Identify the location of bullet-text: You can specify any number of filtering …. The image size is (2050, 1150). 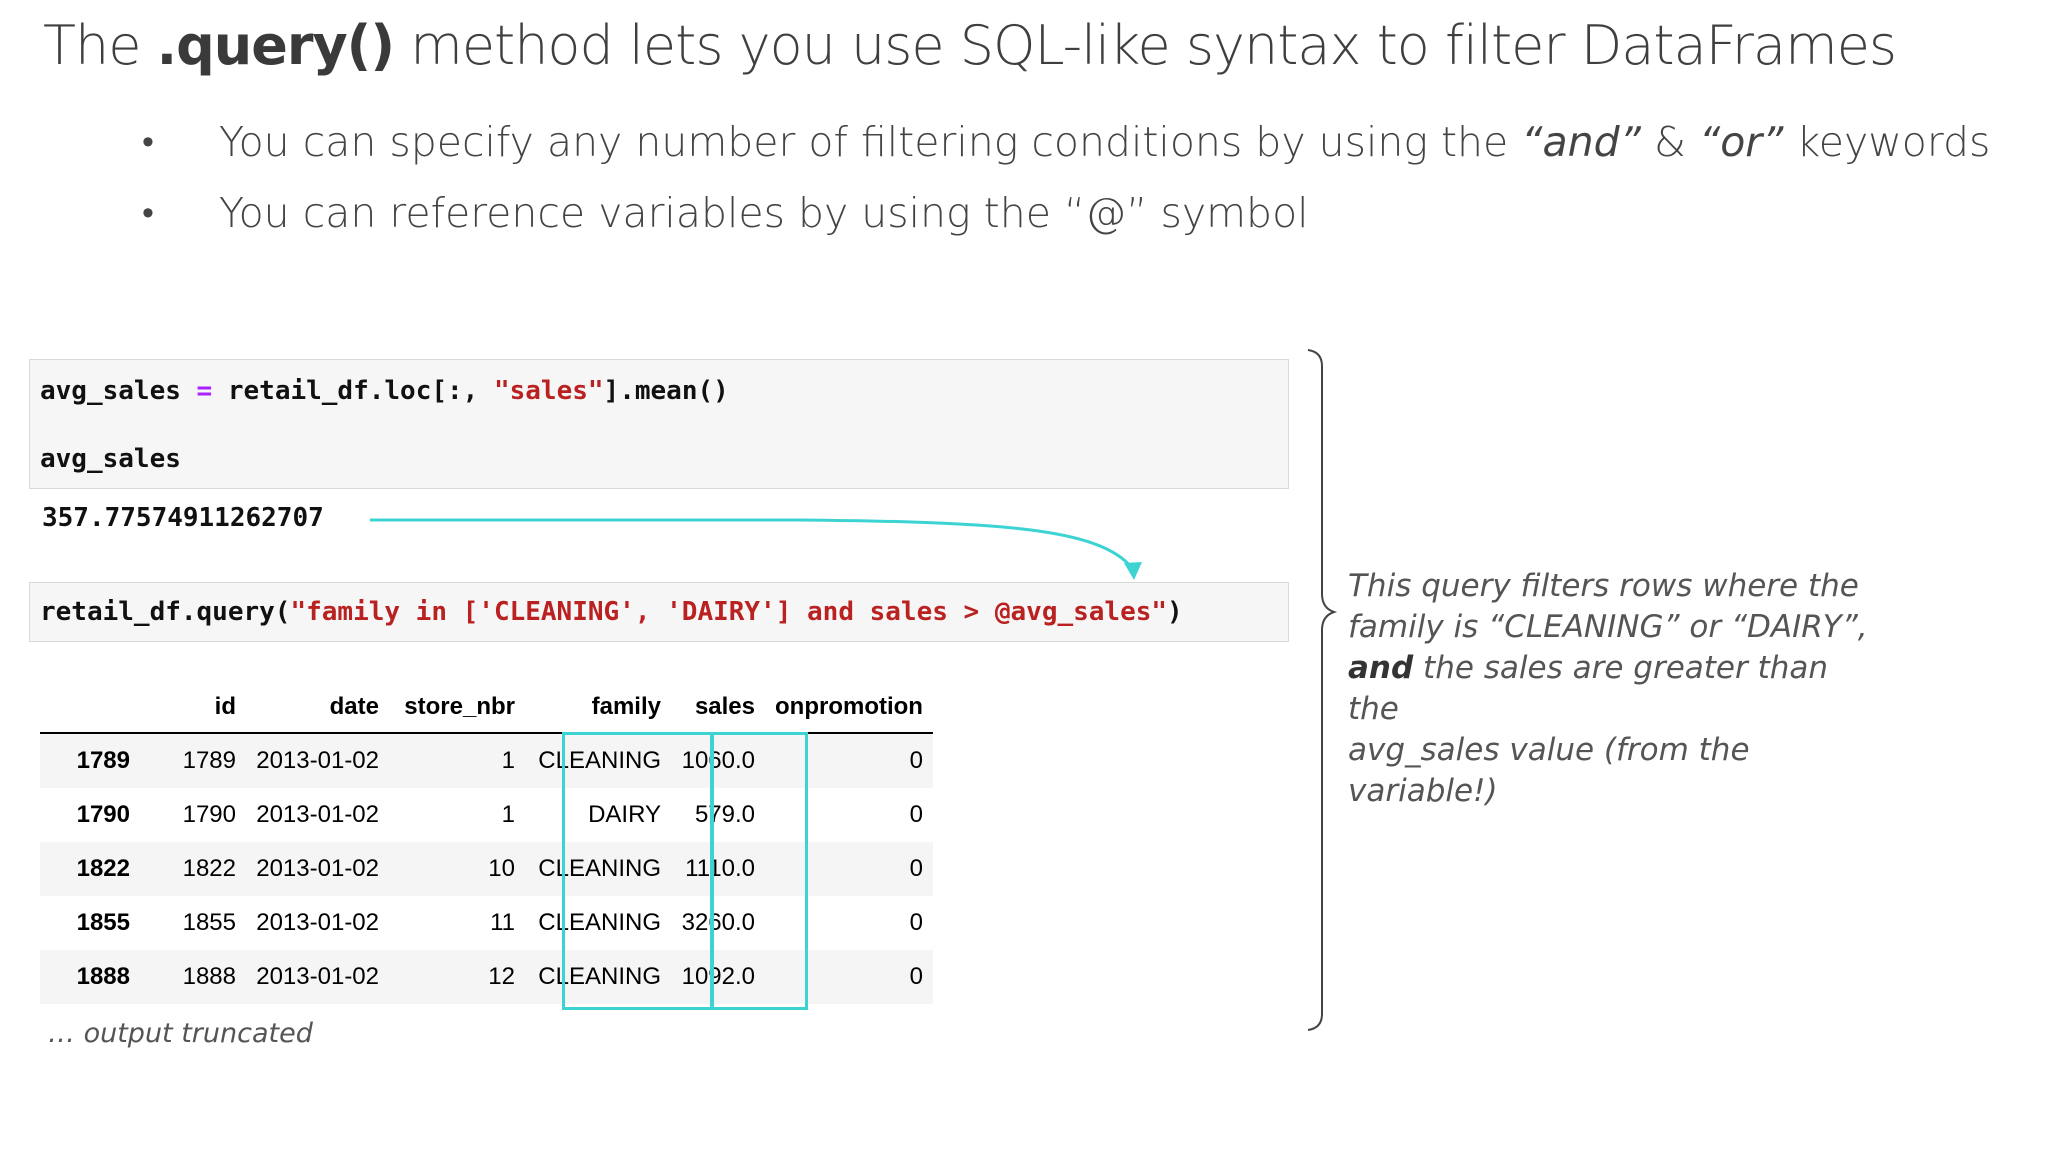
(870, 142).